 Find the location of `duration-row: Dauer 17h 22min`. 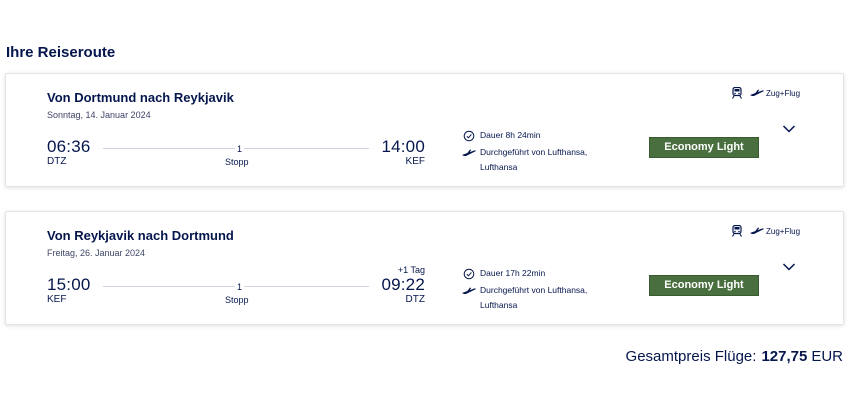

duration-row: Dauer 17h 22min is located at coordinates (503, 274).